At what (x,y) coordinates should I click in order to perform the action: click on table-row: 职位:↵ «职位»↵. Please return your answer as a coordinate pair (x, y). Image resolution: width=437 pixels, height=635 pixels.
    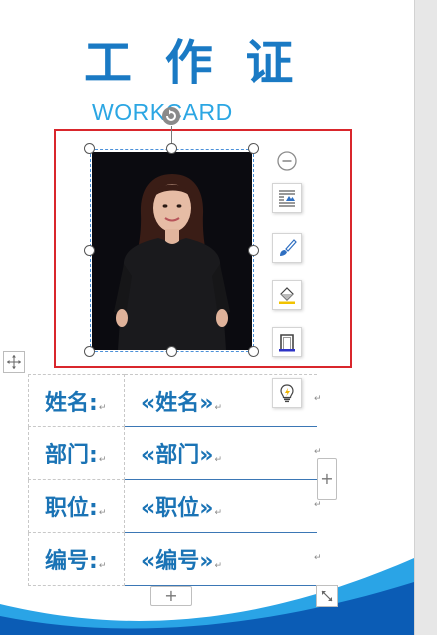
    Looking at the image, I should click on (172, 506).